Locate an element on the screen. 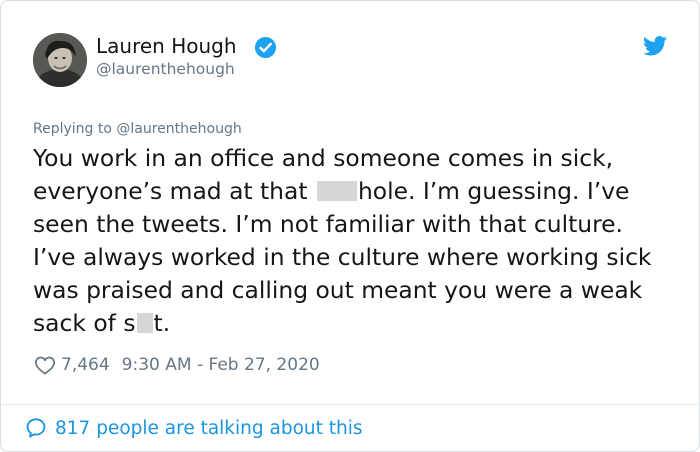 The height and width of the screenshot is (452, 700). author-name: Lauren Hough is located at coordinates (166, 46).